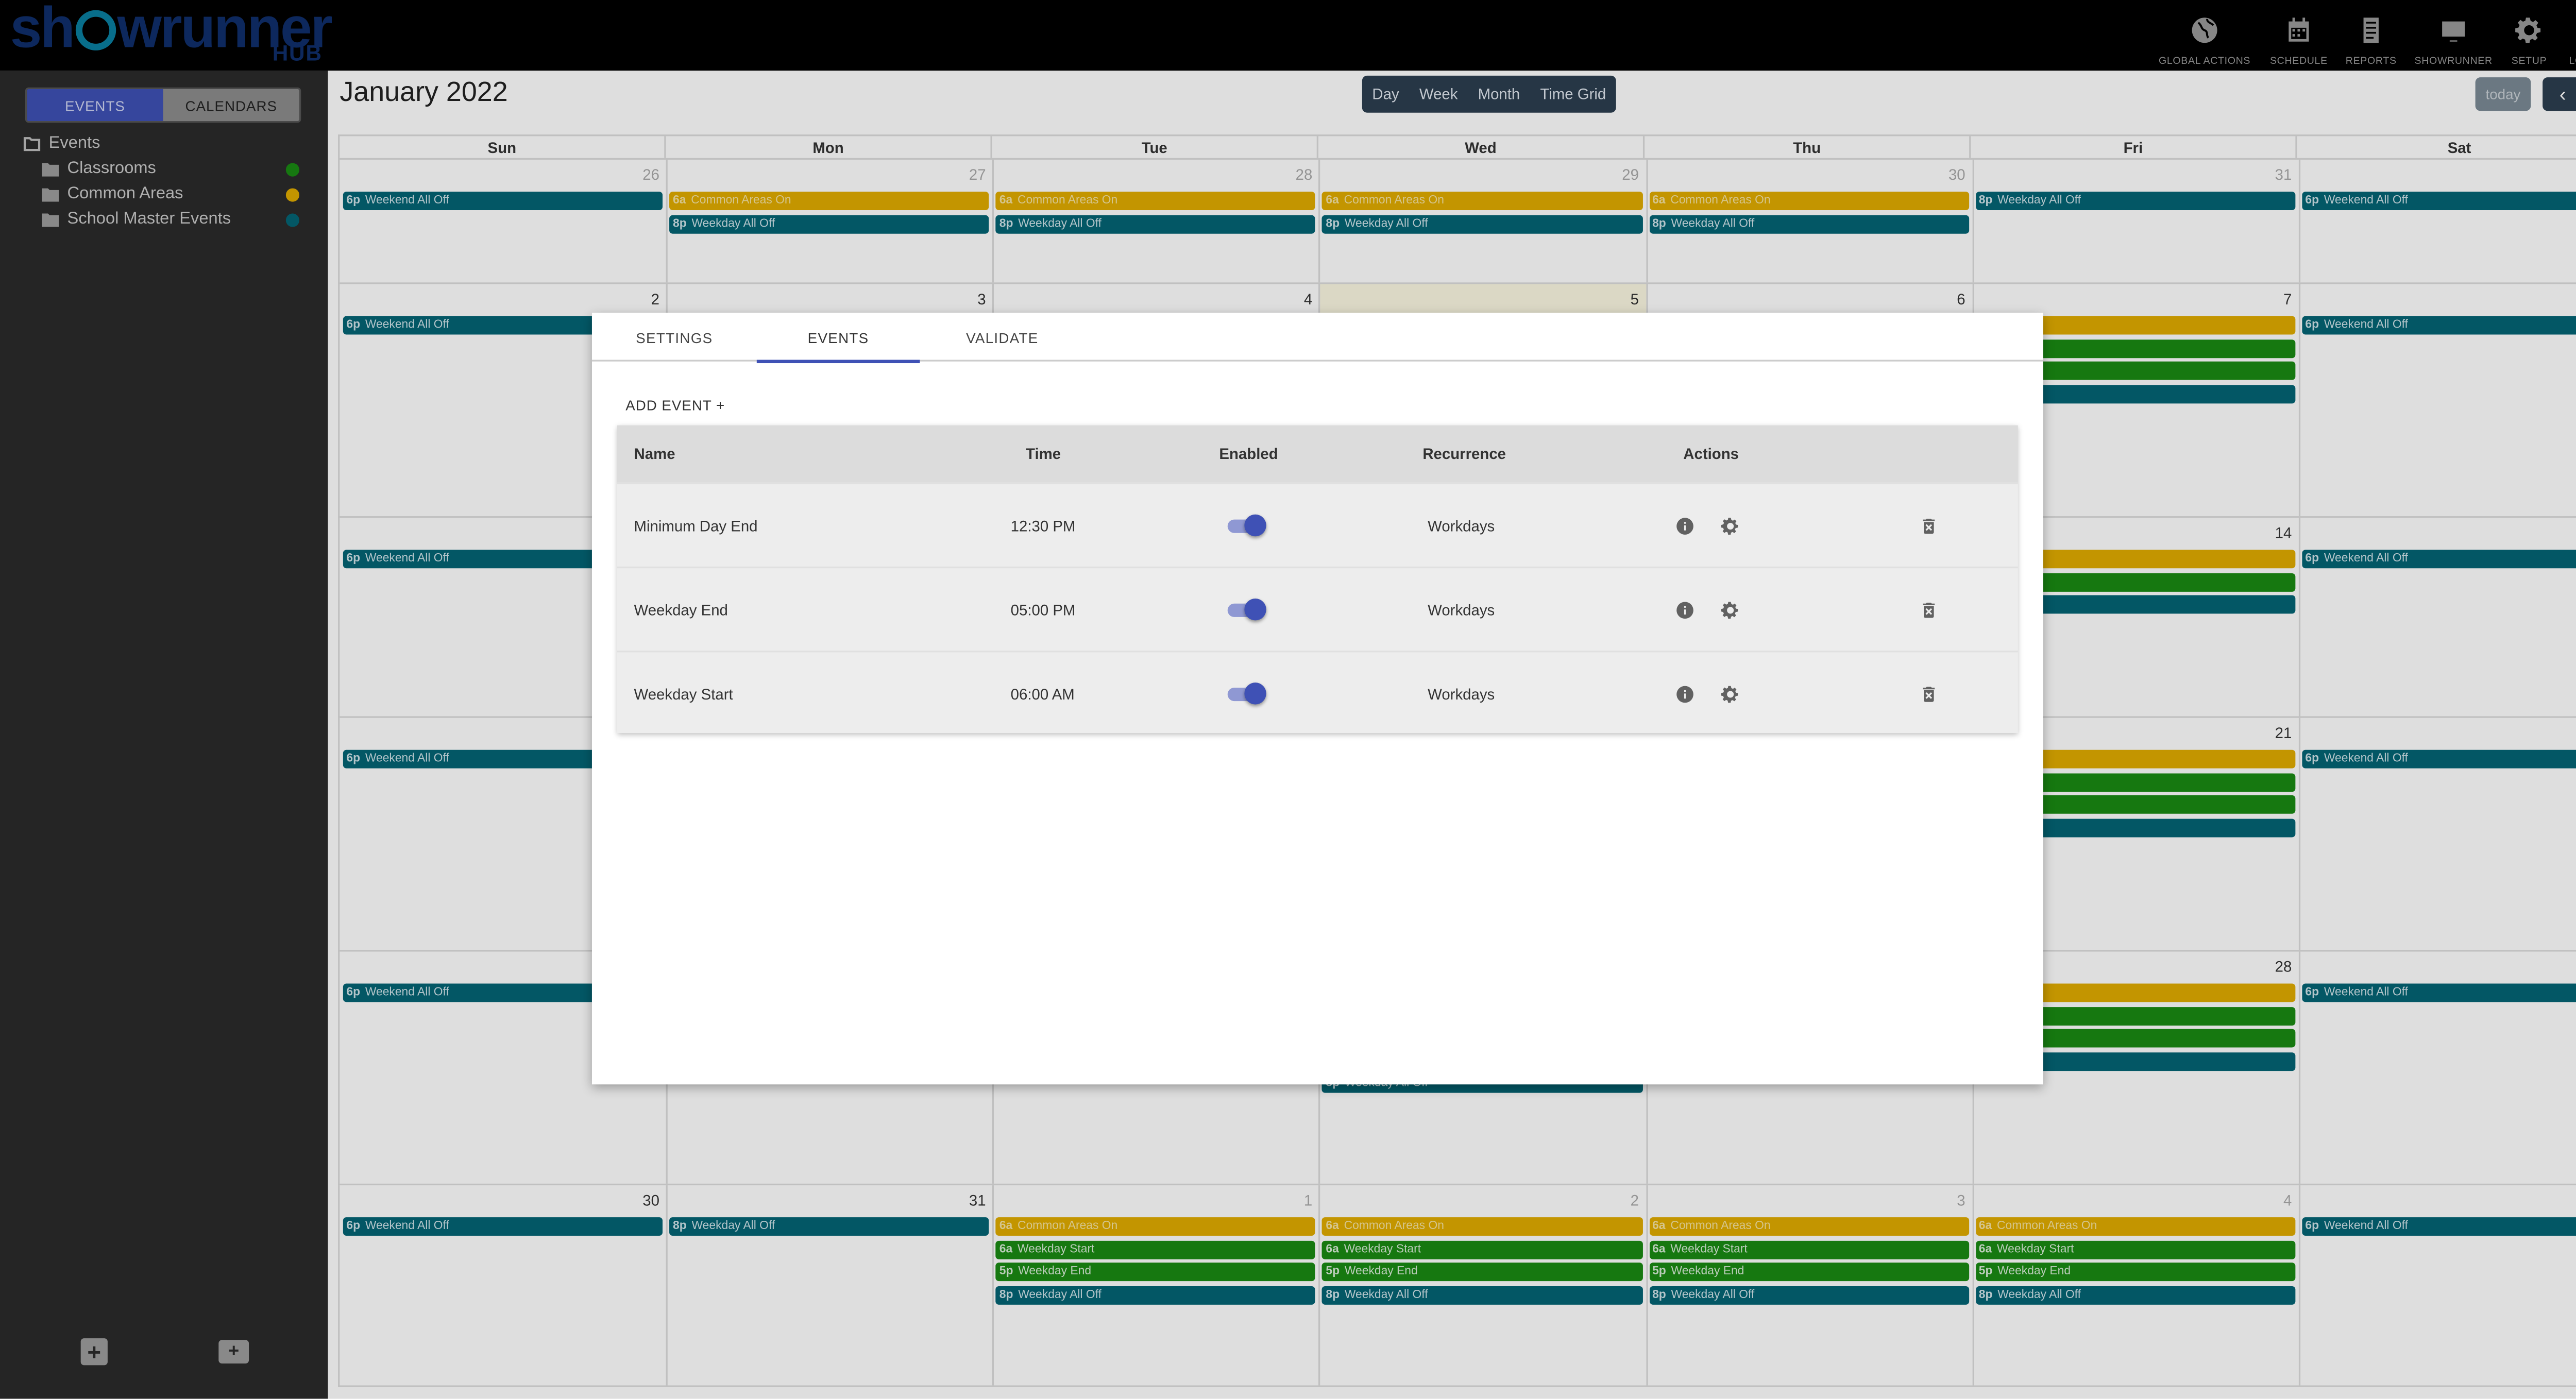  I want to click on tab-validate: VALIDATE, so click(1002, 337).